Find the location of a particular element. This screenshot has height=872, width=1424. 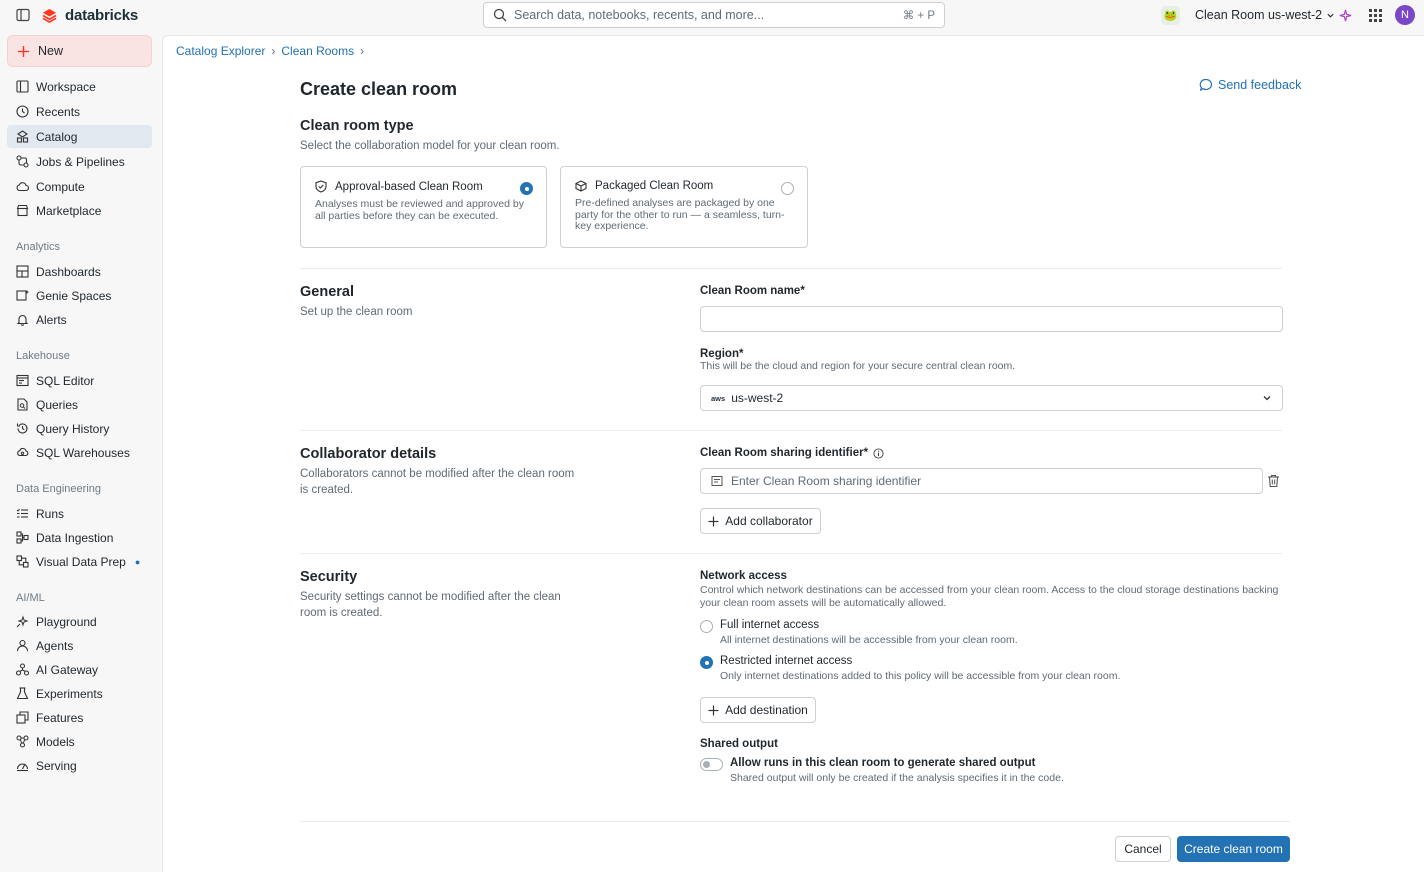

sidebar-item-dashboards: Dashboards is located at coordinates (79, 271).